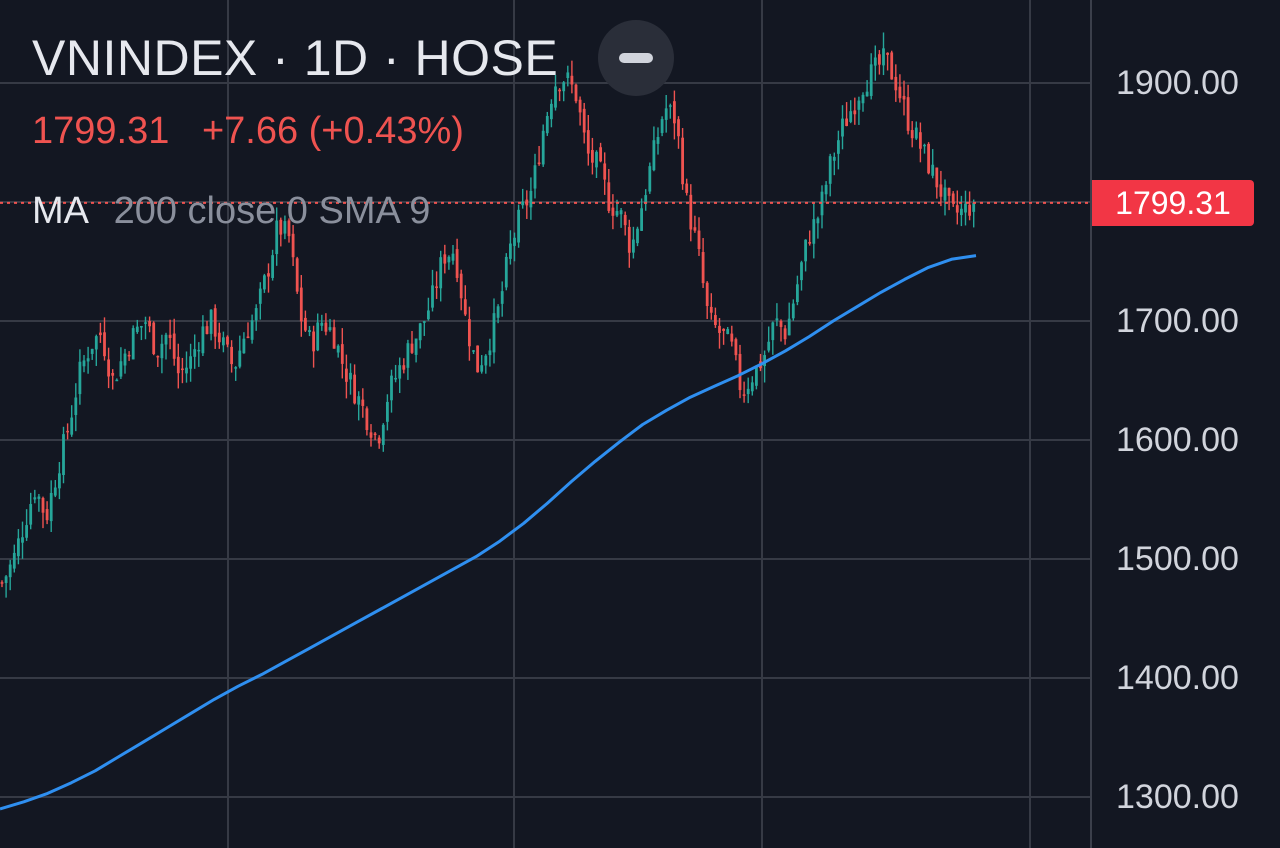 The width and height of the screenshot is (1280, 848). I want to click on price-tick-label: 1900.00, so click(1177, 83).